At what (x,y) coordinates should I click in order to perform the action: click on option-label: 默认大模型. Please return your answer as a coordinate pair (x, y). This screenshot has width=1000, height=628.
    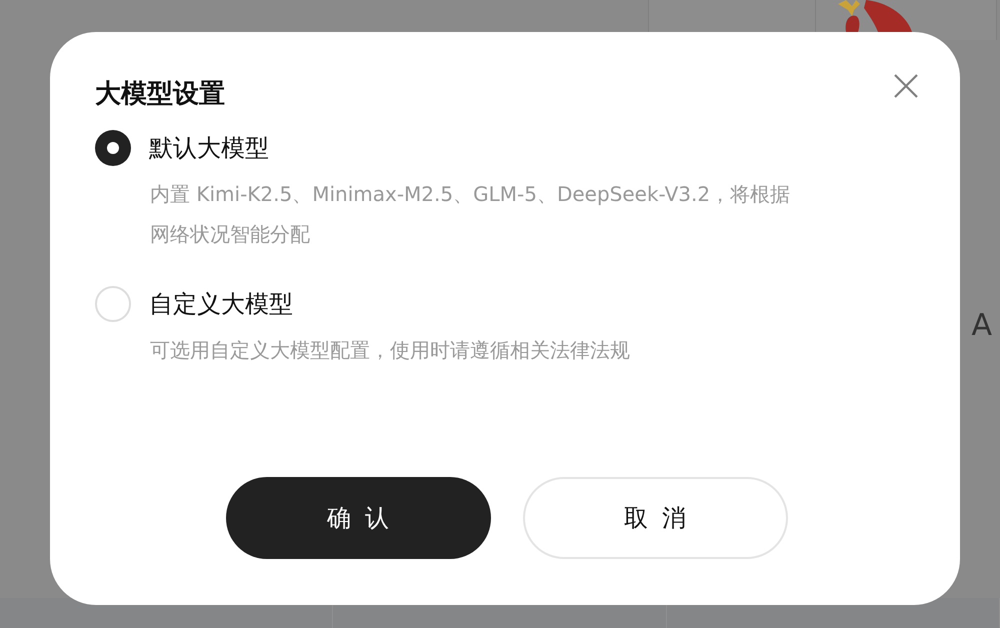
    Looking at the image, I should click on (209, 148).